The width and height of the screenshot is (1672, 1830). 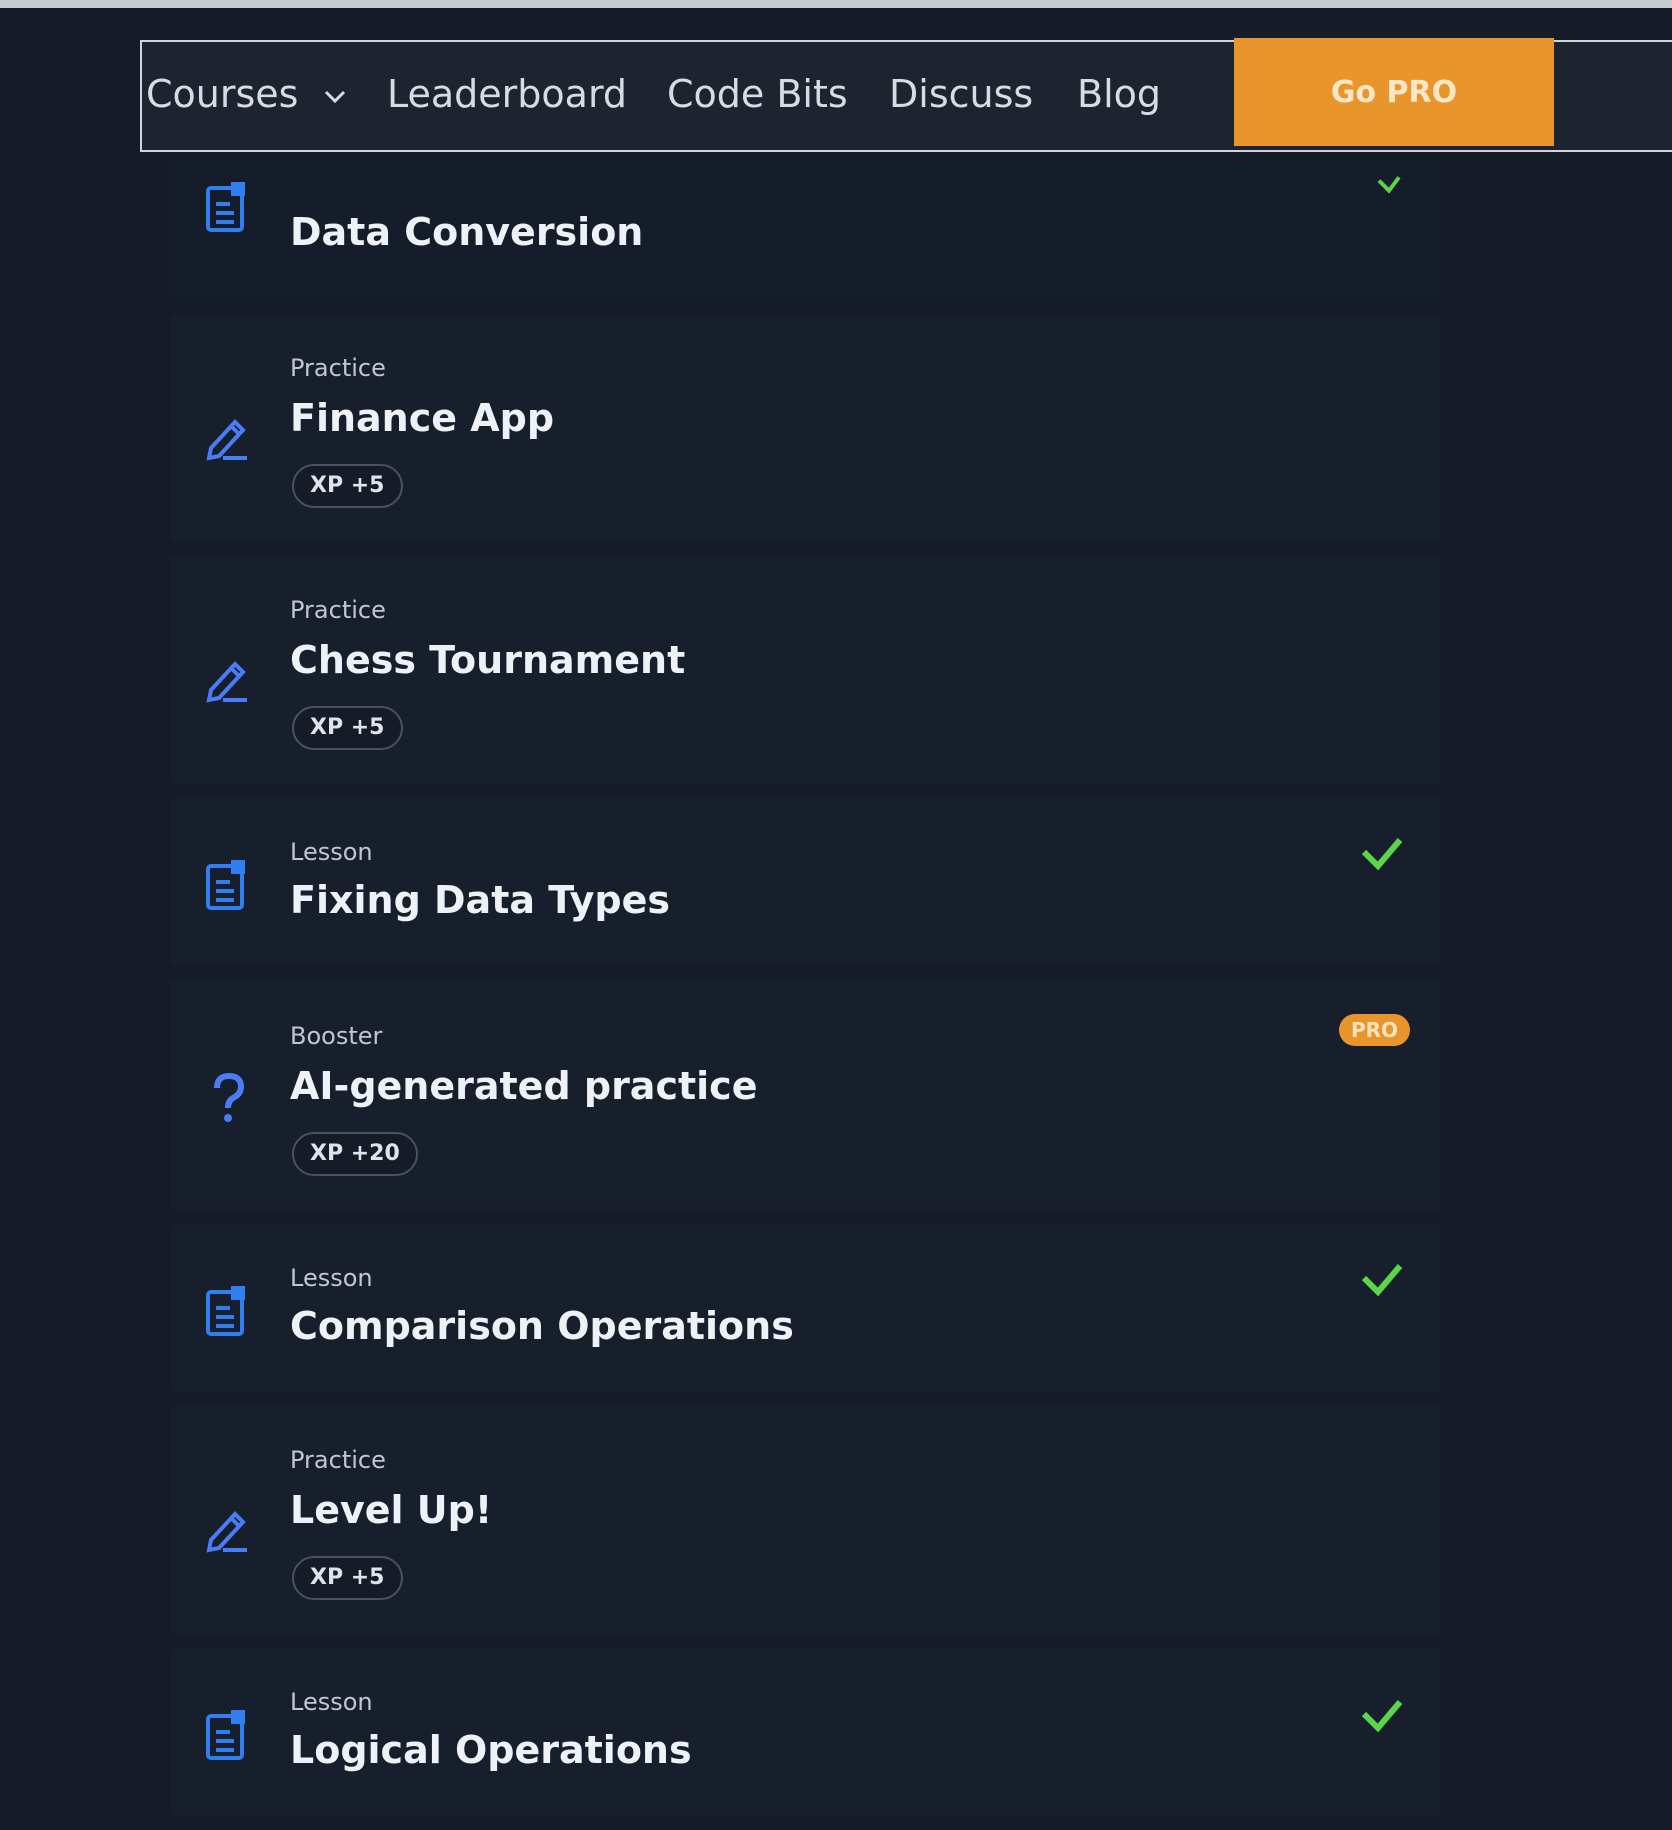 I want to click on item-title: Chess Tournament, so click(x=488, y=660).